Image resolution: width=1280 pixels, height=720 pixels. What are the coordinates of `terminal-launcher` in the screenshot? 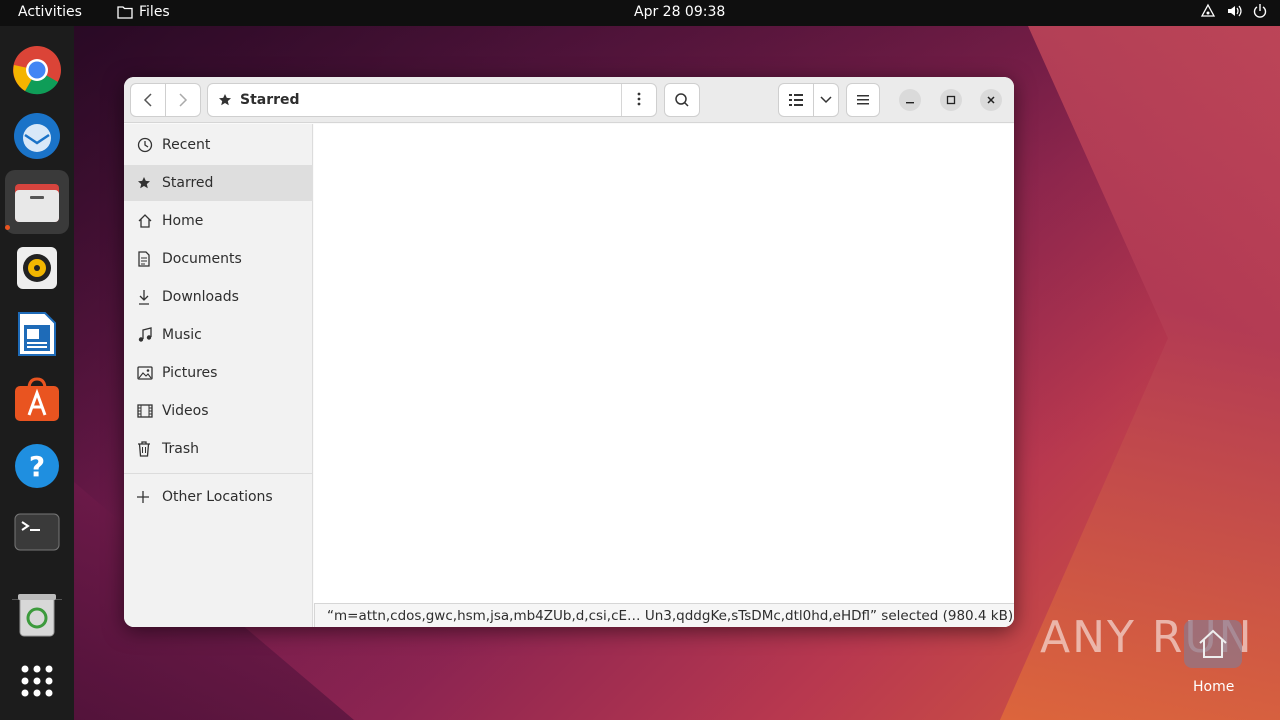 It's located at (37, 532).